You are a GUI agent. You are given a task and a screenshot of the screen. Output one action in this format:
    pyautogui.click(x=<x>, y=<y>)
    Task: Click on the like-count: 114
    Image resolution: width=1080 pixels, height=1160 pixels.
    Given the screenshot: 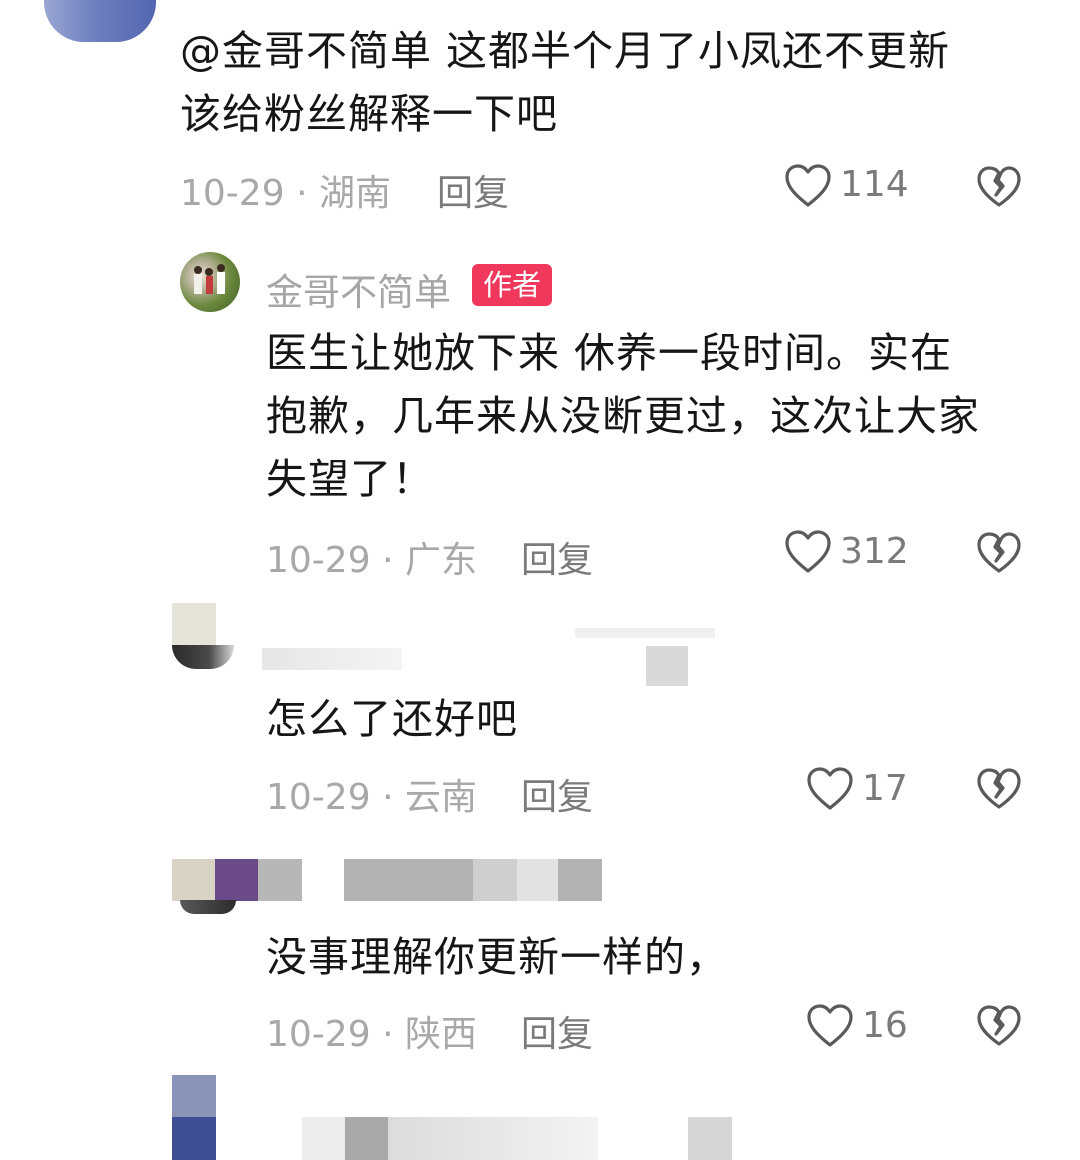 What is the action you would take?
    pyautogui.click(x=874, y=184)
    